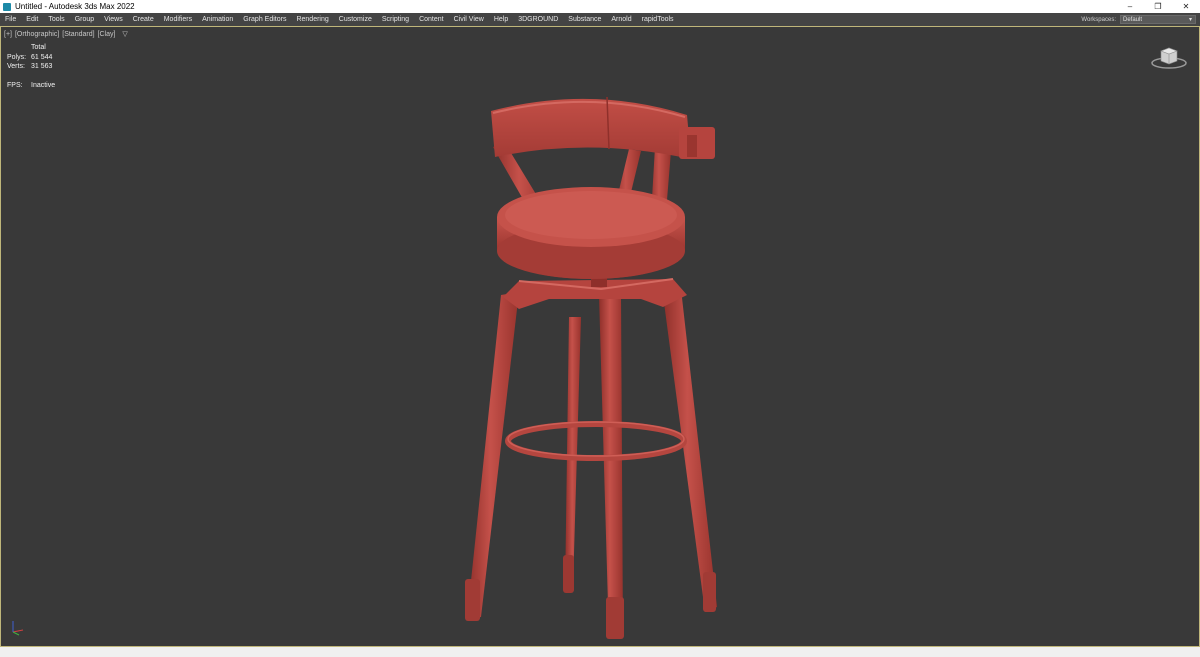  Describe the element at coordinates (75, 6) in the screenshot. I see `window-title: Untitled - Autodesk 3ds Max 2022` at that location.